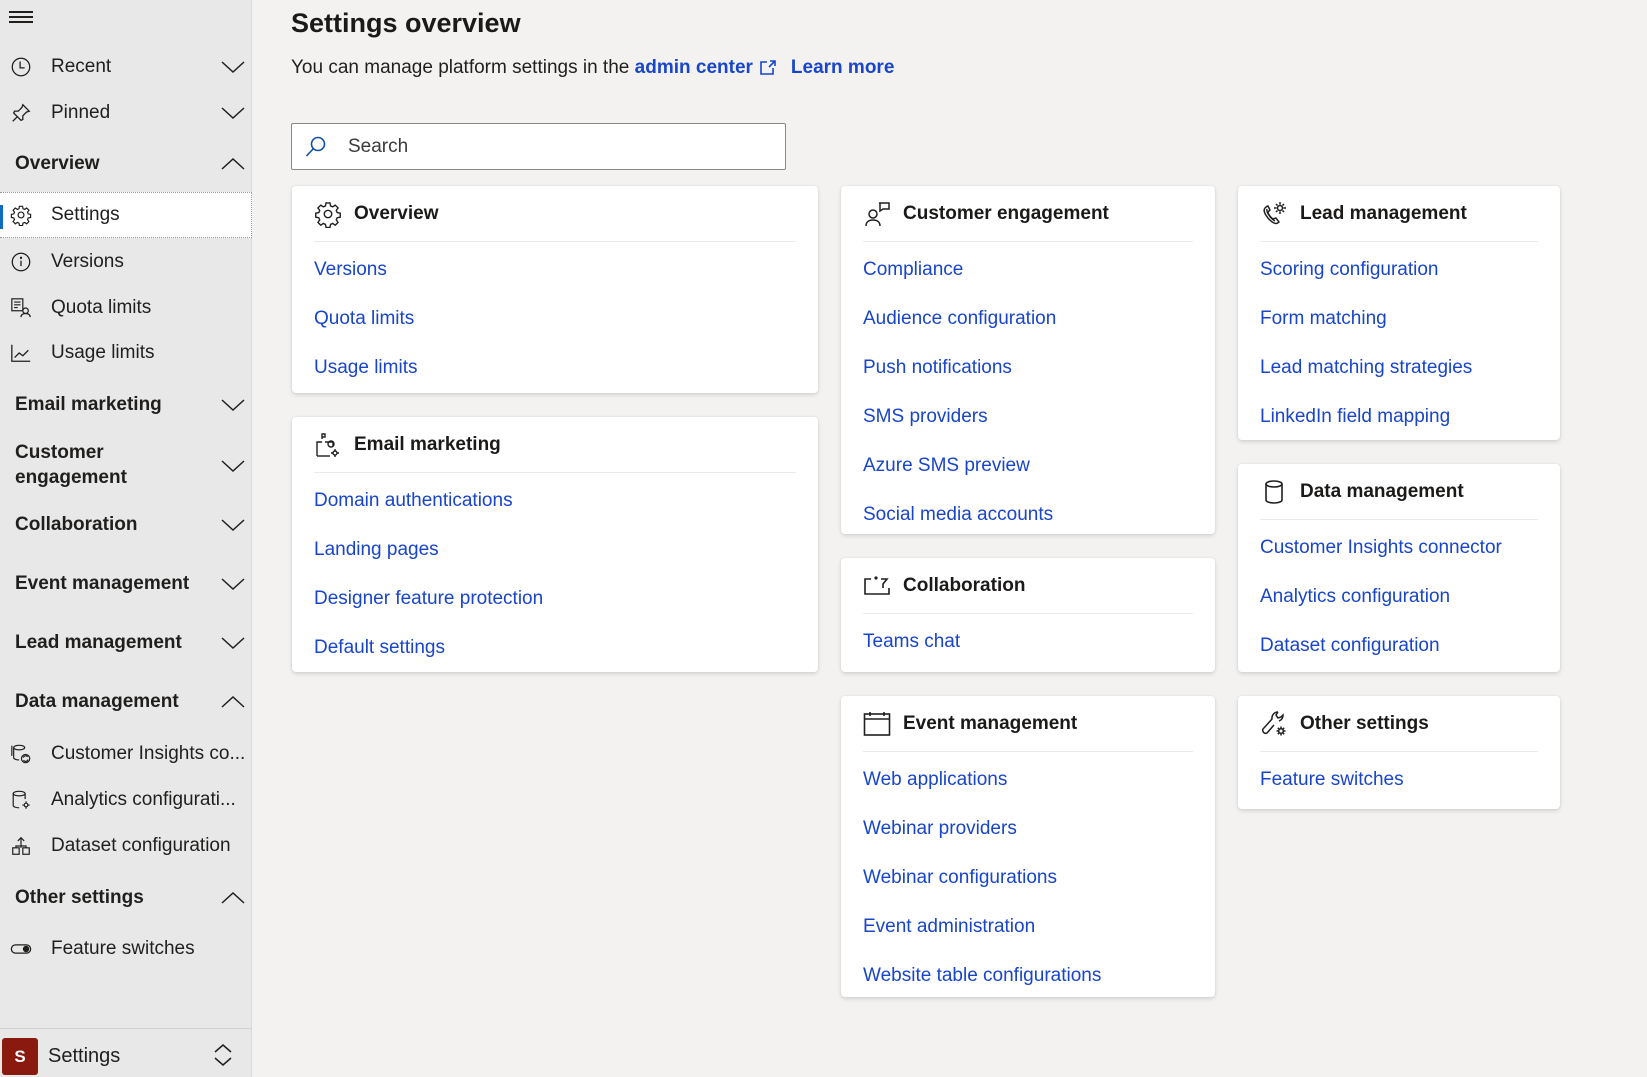 Image resolution: width=1647 pixels, height=1077 pixels. What do you see at coordinates (1366, 429) in the screenshot?
I see `link-linkedin-field-mapping: LinkedIn field mapping` at bounding box center [1366, 429].